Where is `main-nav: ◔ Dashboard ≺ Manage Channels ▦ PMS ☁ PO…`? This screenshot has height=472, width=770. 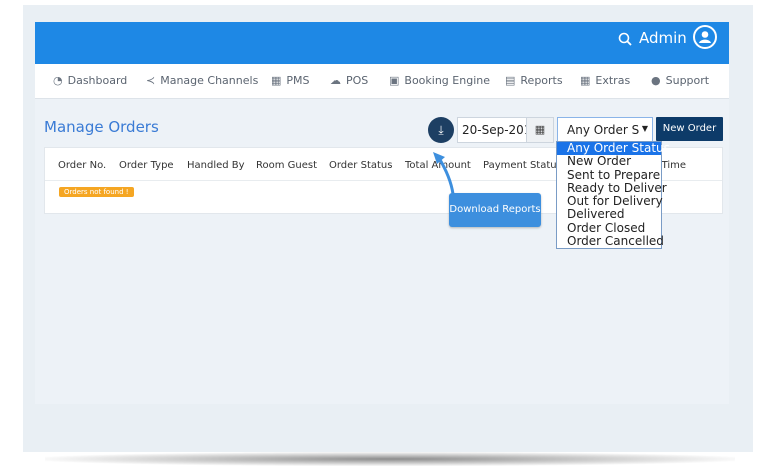 main-nav: ◔ Dashboard ≺ Manage Channels ▦ PMS ☁ PO… is located at coordinates (382, 81).